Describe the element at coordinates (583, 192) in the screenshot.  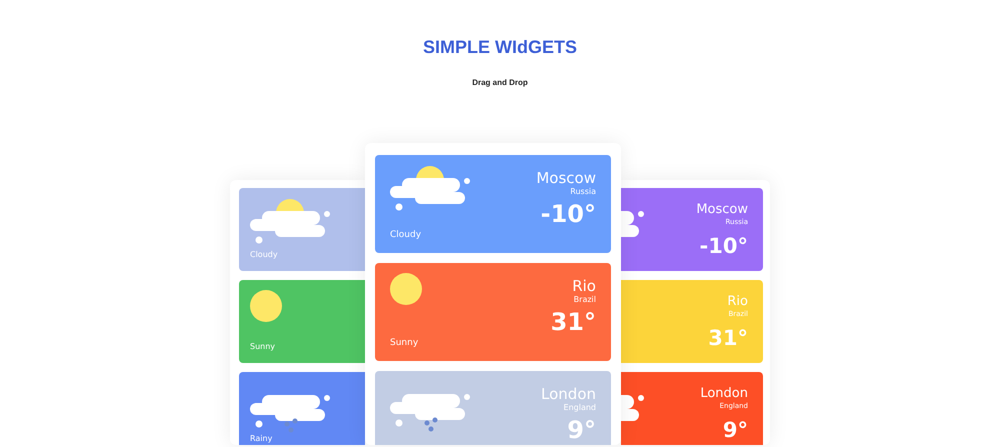
I see `country-name: Russia` at that location.